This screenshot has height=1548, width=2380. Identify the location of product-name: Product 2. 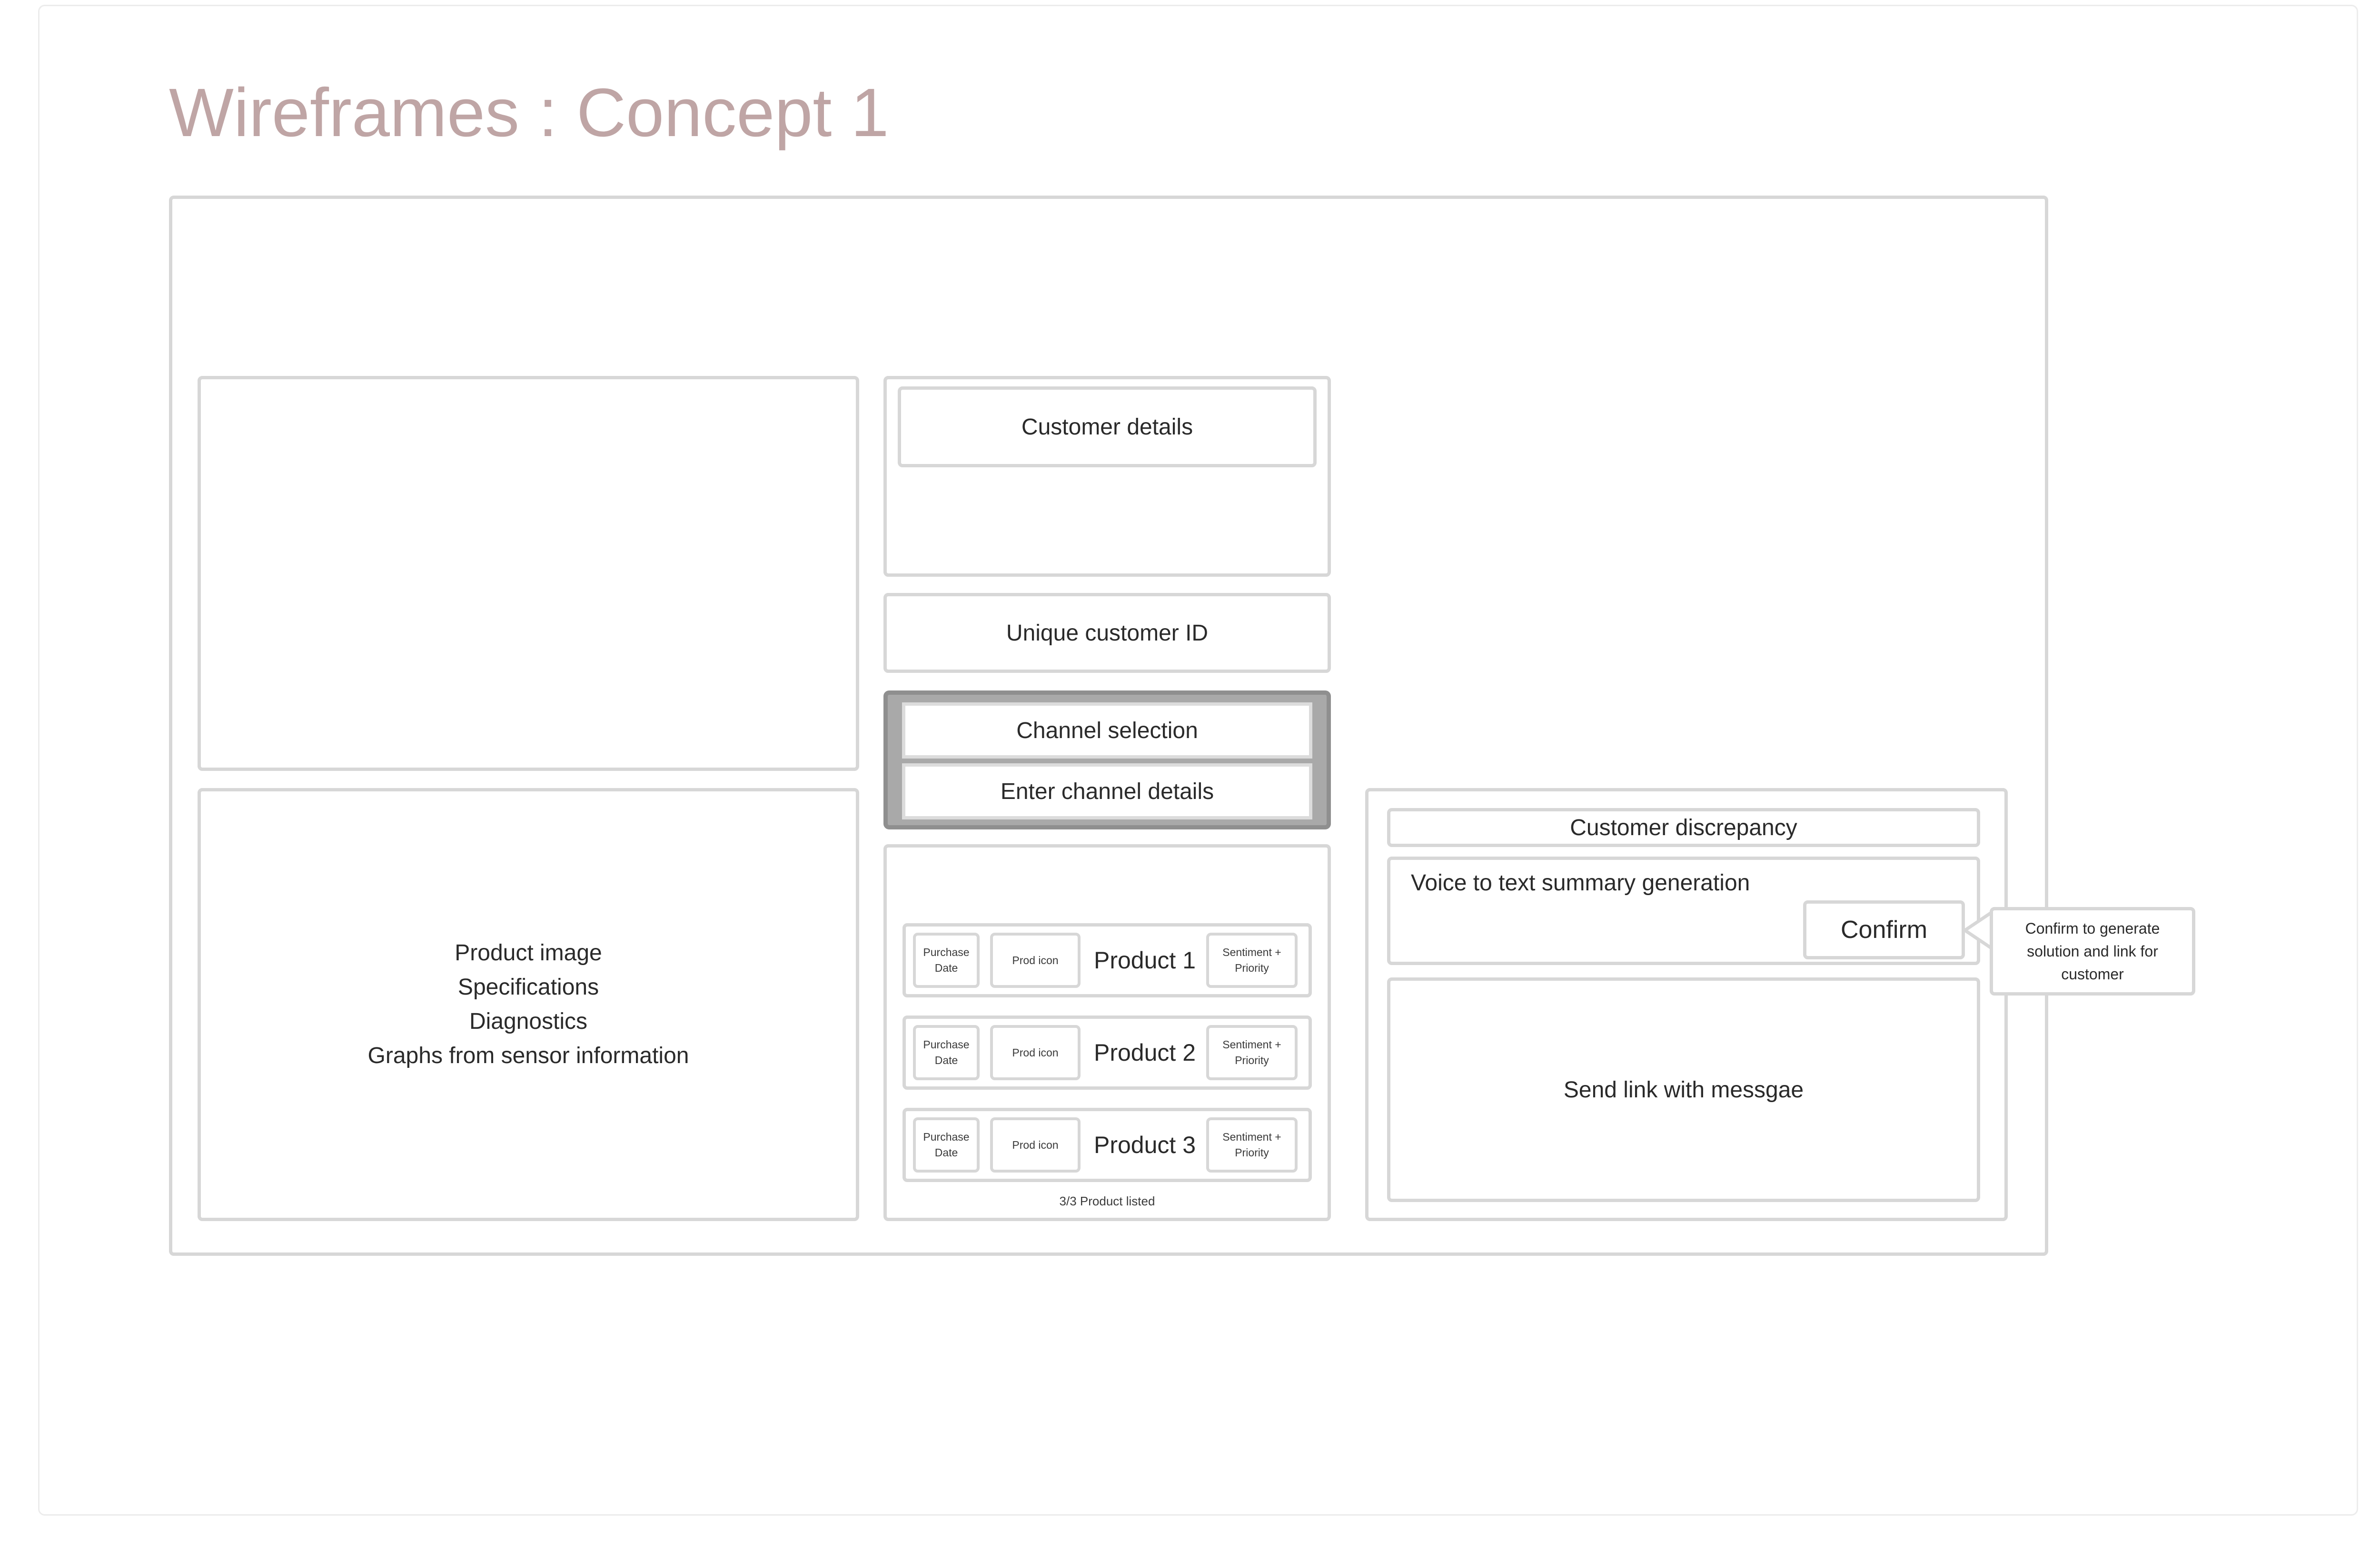
(1144, 1052).